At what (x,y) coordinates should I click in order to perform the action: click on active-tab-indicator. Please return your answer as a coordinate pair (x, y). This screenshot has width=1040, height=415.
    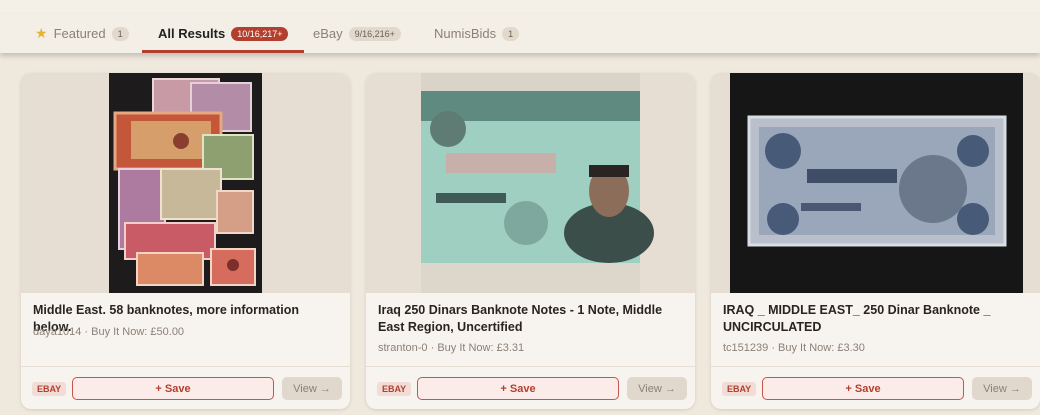
    Looking at the image, I should click on (223, 51).